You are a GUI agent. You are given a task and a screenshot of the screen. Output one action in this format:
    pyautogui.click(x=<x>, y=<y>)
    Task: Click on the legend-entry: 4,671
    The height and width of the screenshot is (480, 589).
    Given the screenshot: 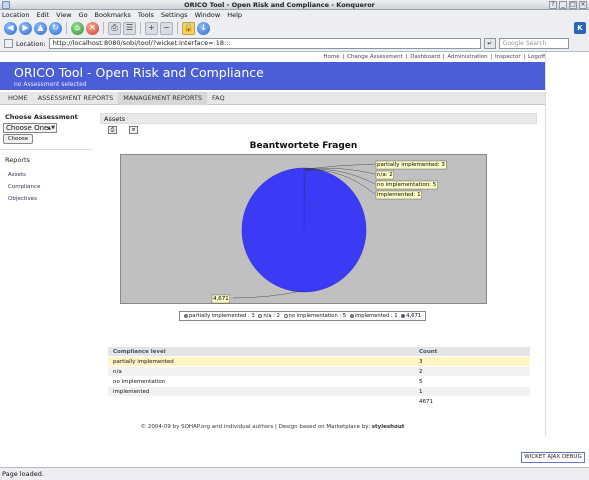 What is the action you would take?
    pyautogui.click(x=414, y=316)
    